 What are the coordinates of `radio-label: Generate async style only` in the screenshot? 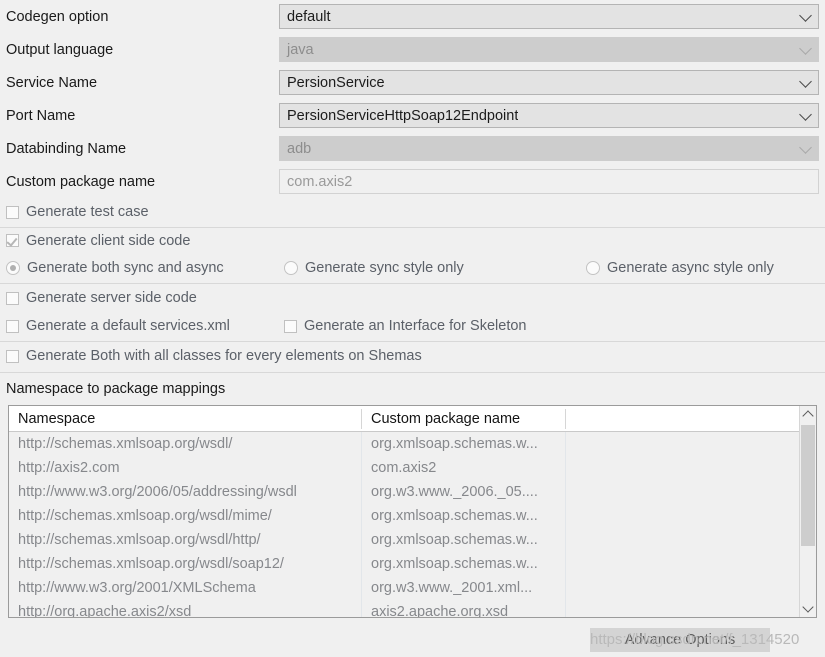 It's located at (690, 268).